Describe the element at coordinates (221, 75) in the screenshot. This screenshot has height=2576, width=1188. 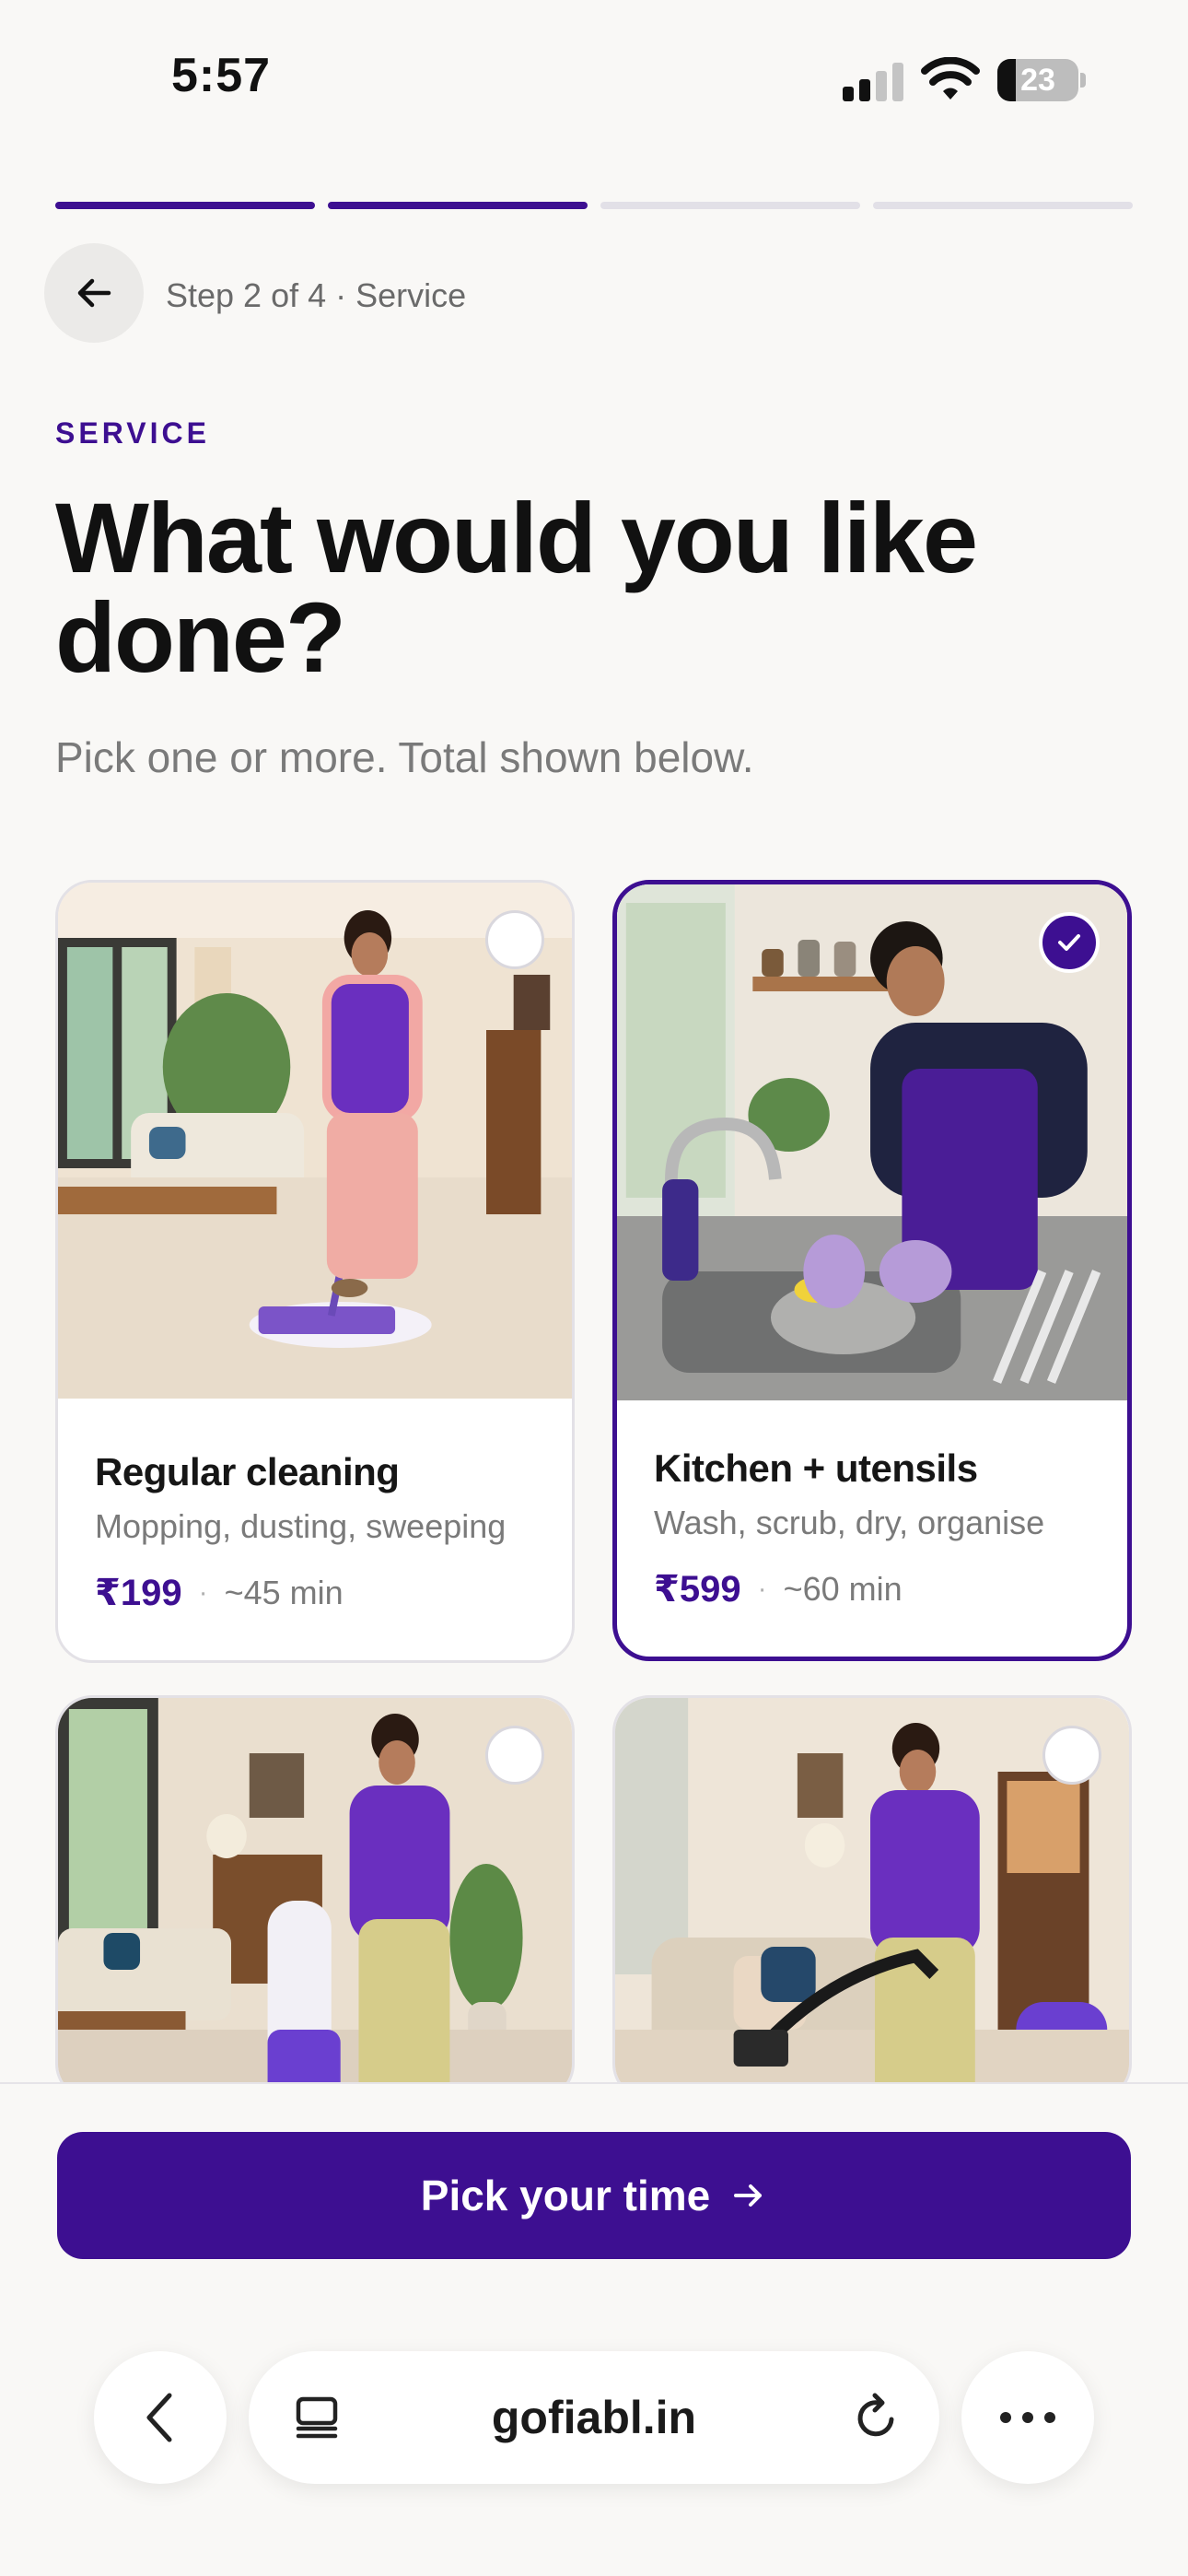
I see `status-time: 5:57` at that location.